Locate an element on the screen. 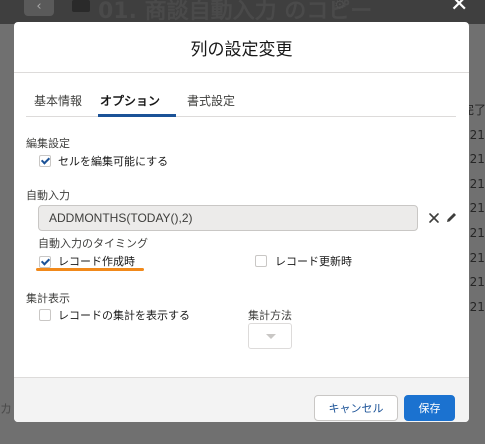  auto-input-label: 自動入力 is located at coordinates (48, 195).